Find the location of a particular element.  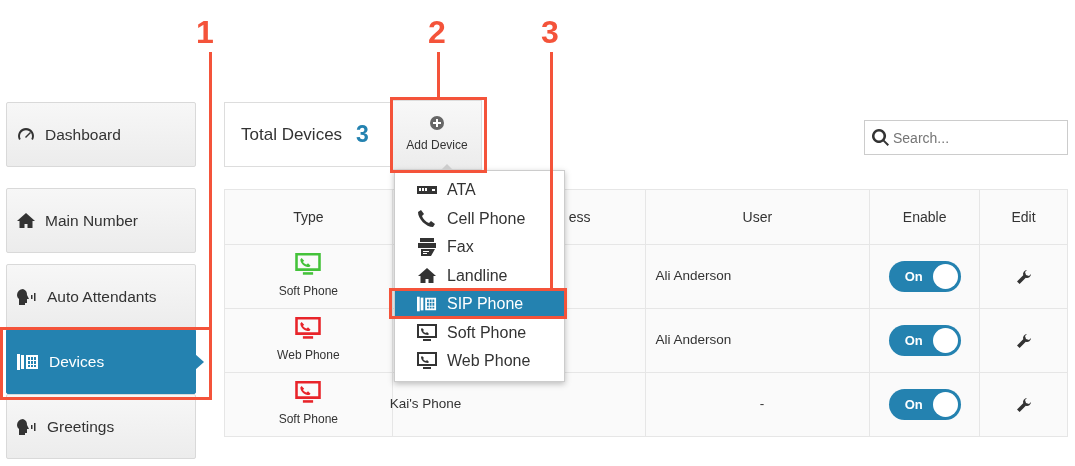

device-name: Kai's Phone is located at coordinates (425, 404).